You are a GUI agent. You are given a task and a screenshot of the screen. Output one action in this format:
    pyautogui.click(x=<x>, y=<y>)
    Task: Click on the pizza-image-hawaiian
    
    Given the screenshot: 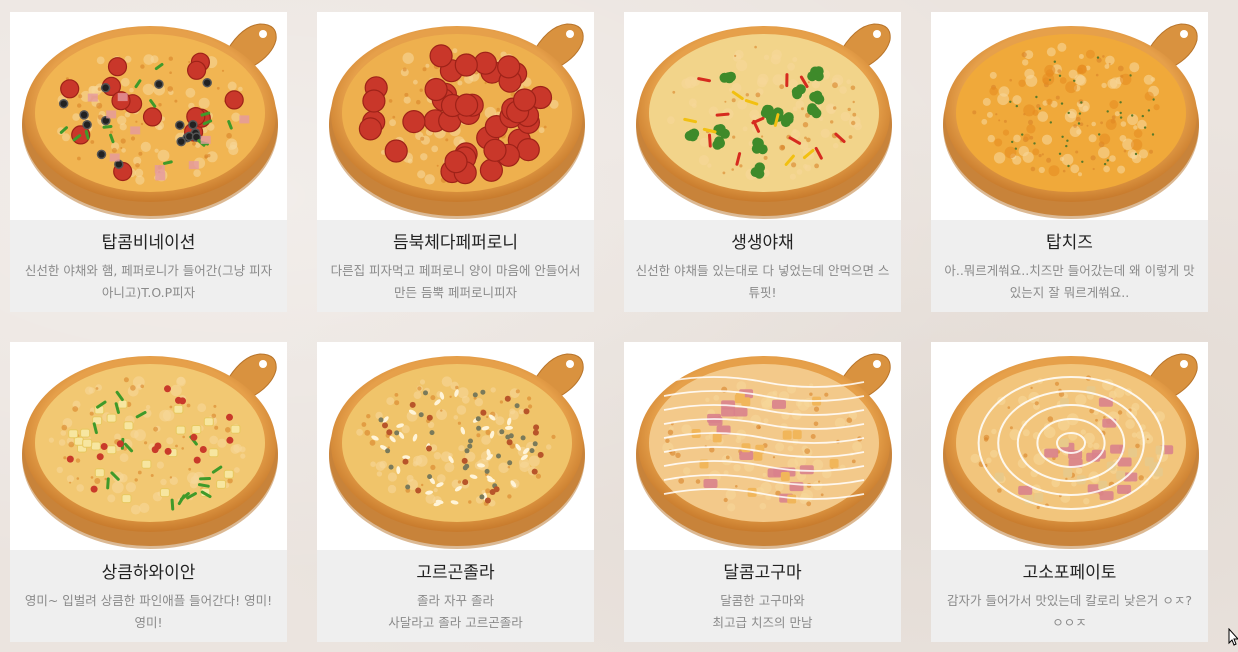 What is the action you would take?
    pyautogui.click(x=148, y=446)
    